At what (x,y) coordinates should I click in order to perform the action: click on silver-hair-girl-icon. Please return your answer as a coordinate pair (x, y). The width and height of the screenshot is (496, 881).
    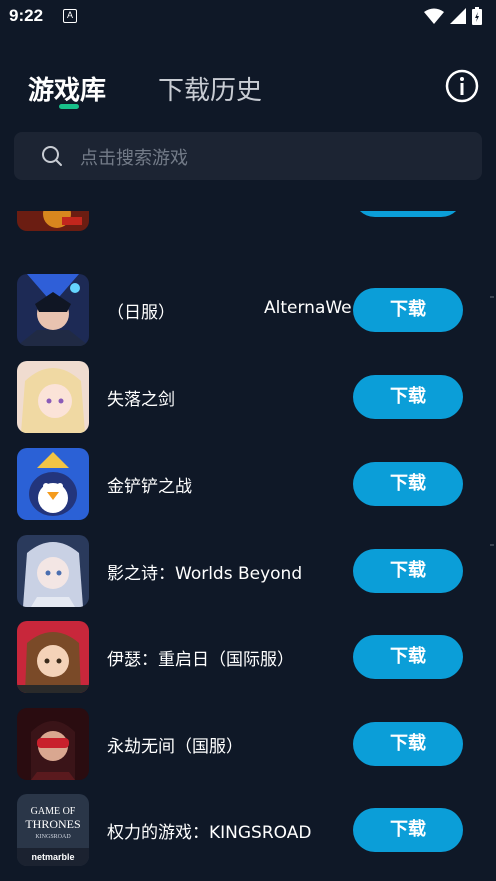
    Looking at the image, I should click on (53, 571).